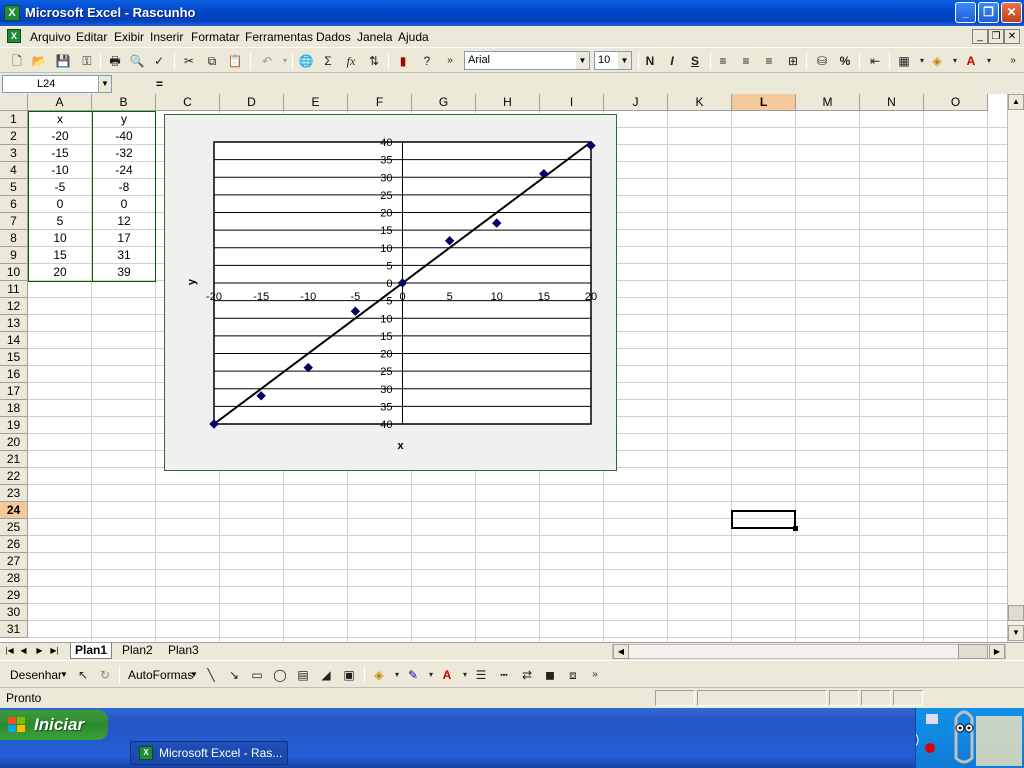  Describe the element at coordinates (14, 629) in the screenshot. I see `row-header-31: 31` at that location.